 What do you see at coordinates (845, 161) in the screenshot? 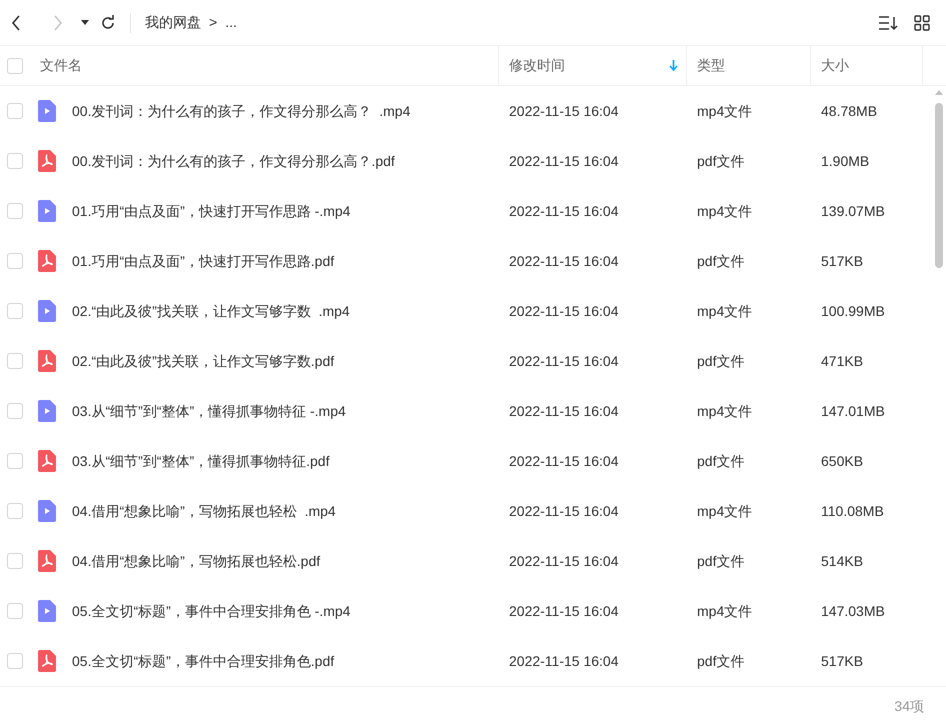
I see `table-cell-text: 1.90MB` at bounding box center [845, 161].